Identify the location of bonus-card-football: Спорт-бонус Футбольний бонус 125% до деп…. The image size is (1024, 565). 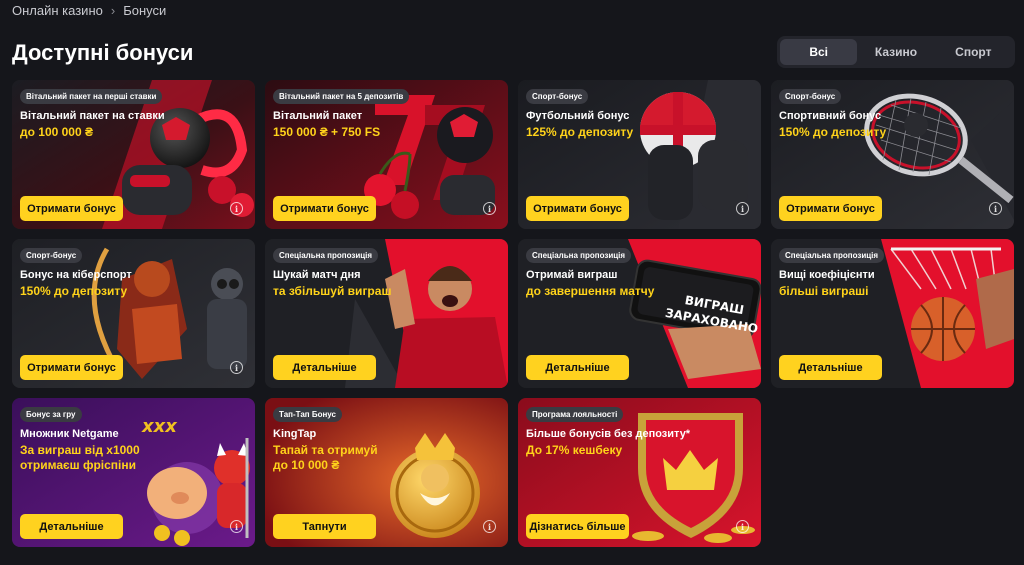
(639, 154).